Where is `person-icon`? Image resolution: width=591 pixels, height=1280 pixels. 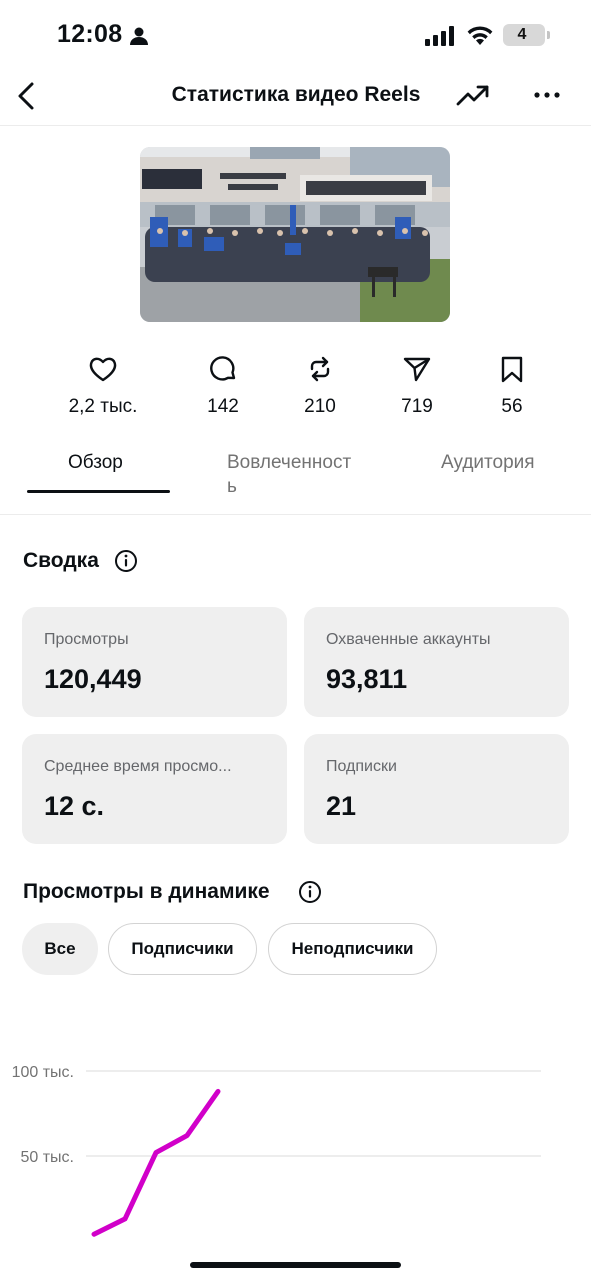 person-icon is located at coordinates (139, 38).